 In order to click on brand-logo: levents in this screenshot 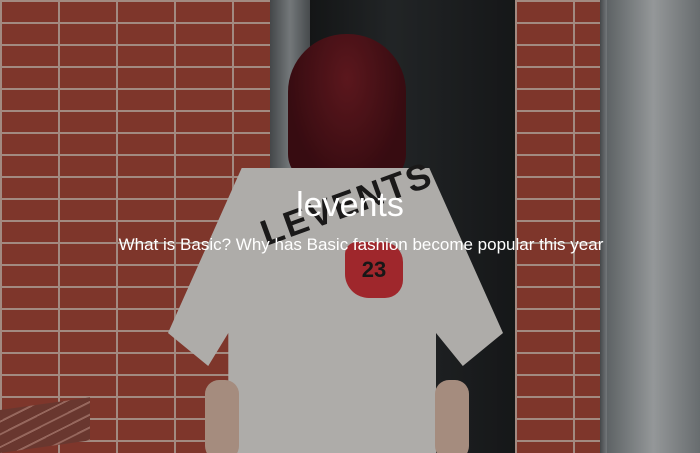, I will do `click(350, 205)`.